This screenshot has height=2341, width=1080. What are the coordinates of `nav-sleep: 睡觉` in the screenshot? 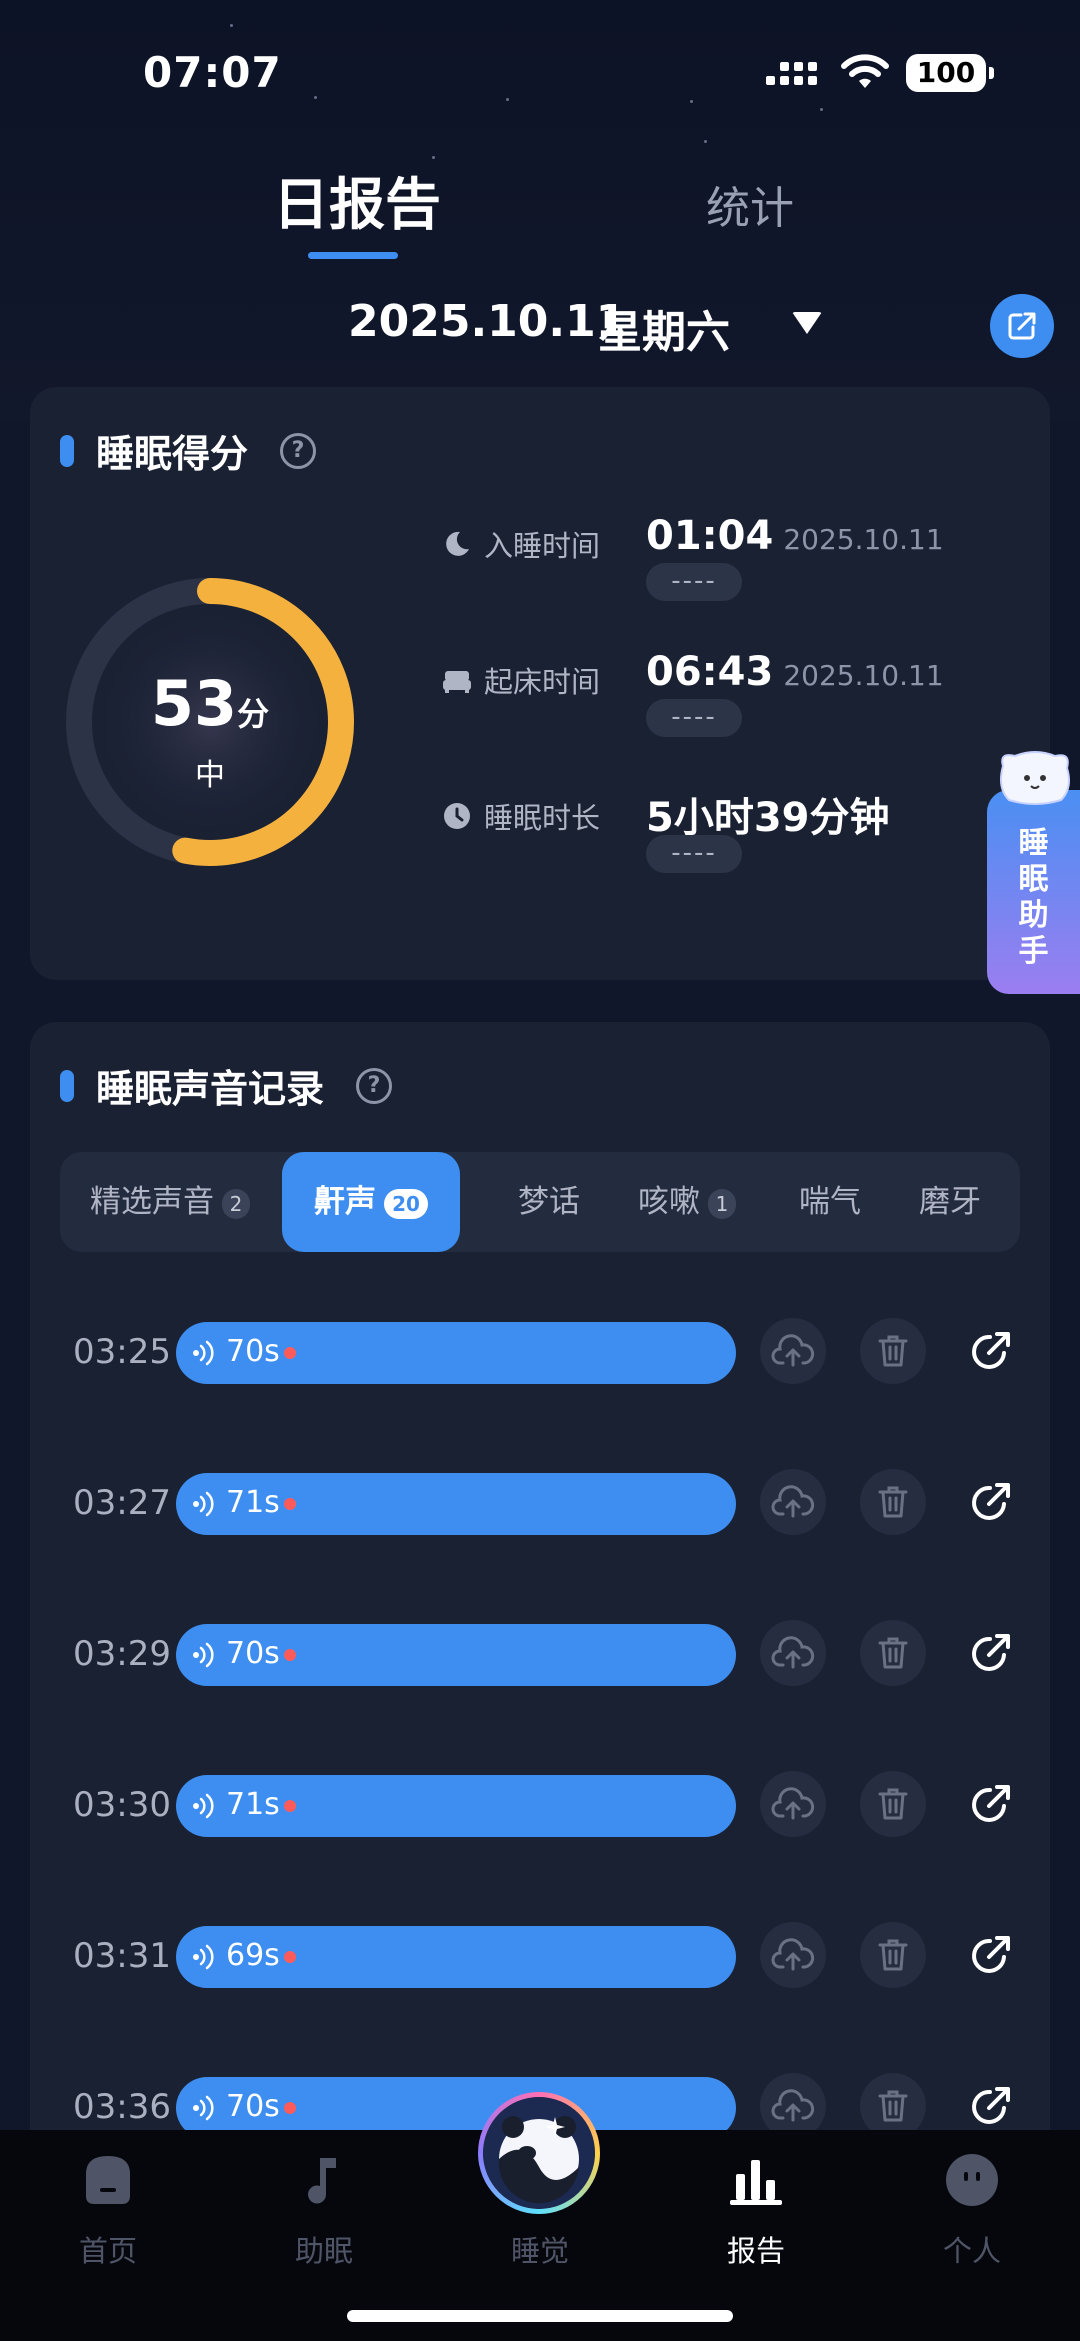 It's located at (540, 2243).